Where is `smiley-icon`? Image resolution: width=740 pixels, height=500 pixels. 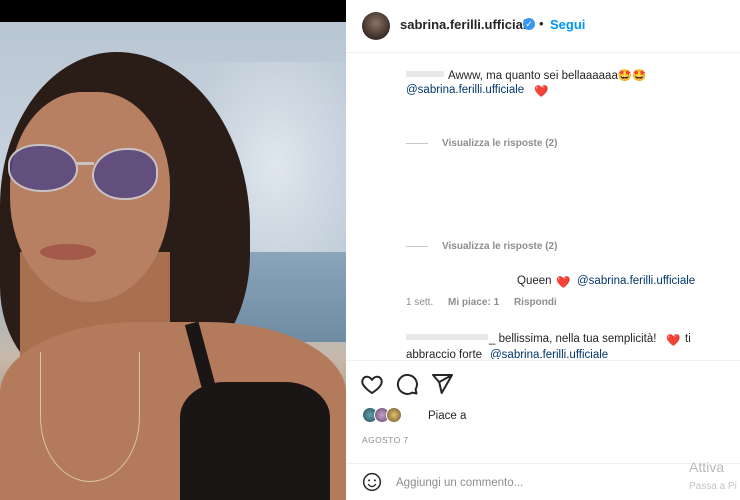
smiley-icon is located at coordinates (372, 482).